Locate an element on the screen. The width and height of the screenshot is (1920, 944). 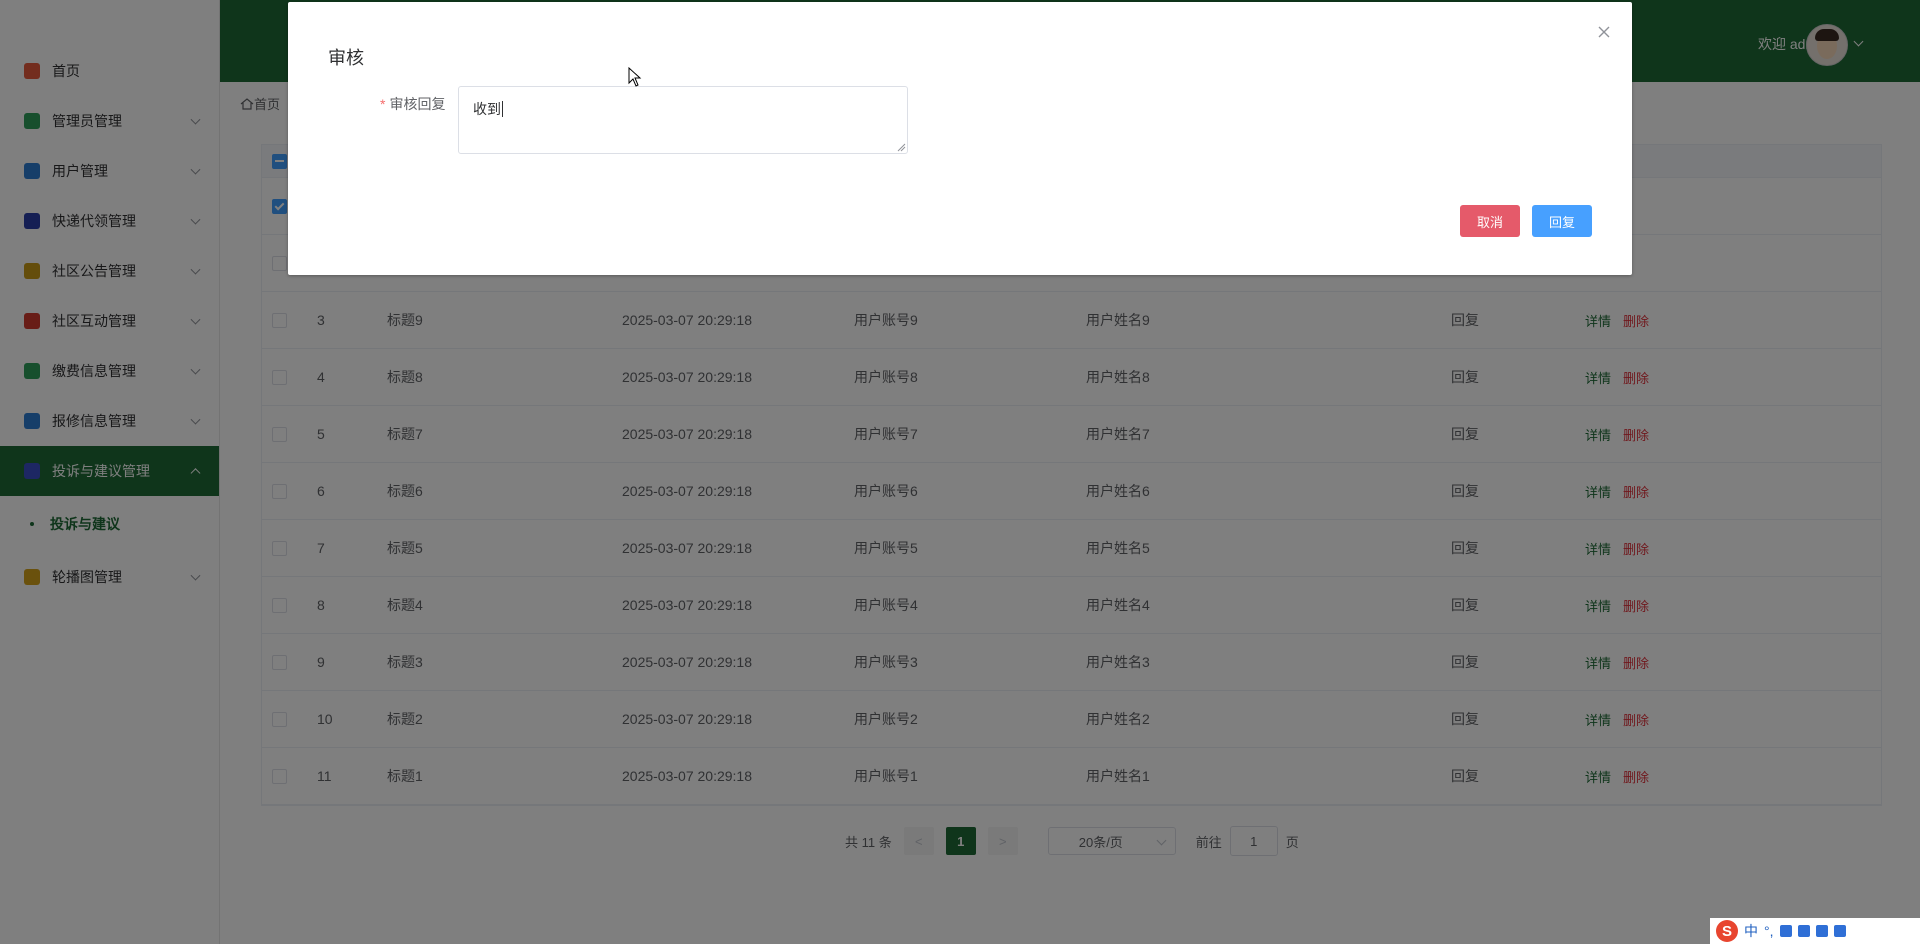
reply-button: 回复 is located at coordinates (1562, 221).